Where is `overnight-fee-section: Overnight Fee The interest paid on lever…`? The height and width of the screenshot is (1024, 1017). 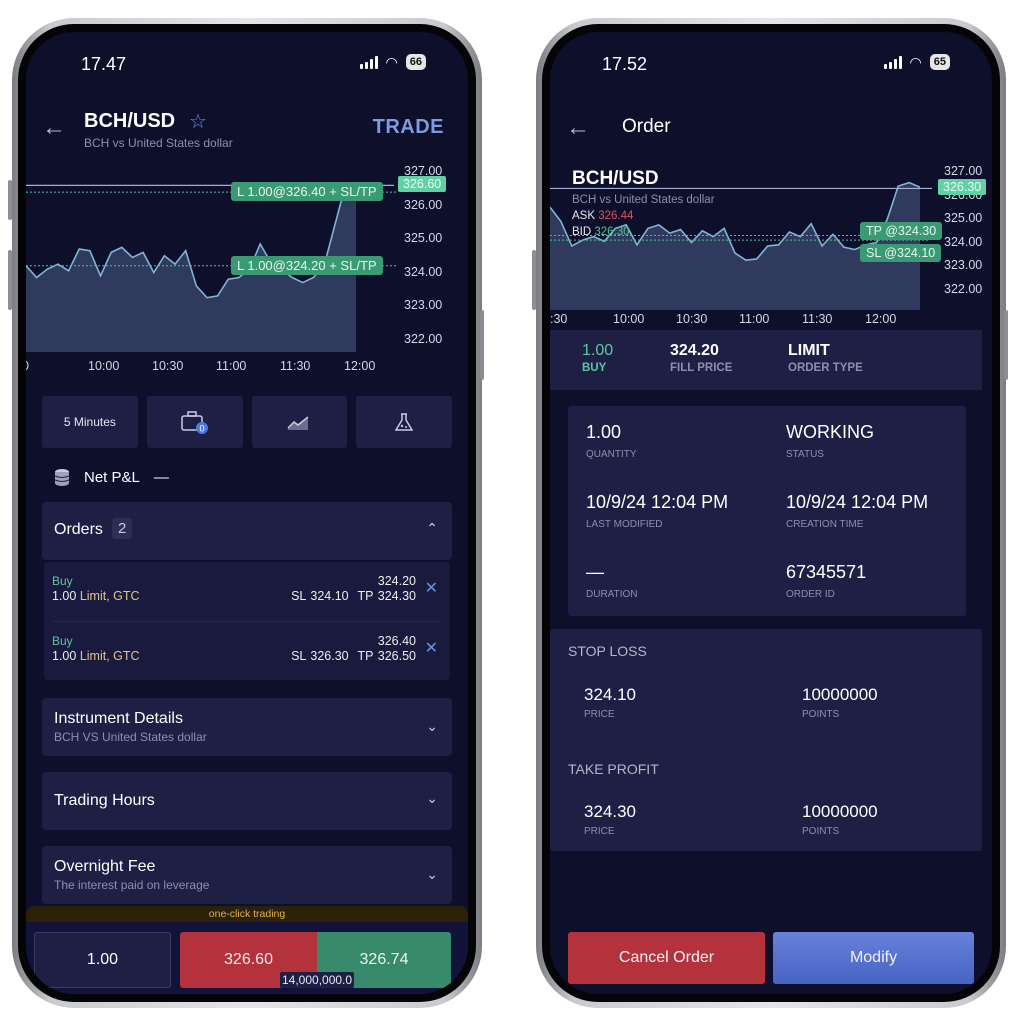
overnight-fee-section: Overnight Fee The interest paid on lever… is located at coordinates (247, 875).